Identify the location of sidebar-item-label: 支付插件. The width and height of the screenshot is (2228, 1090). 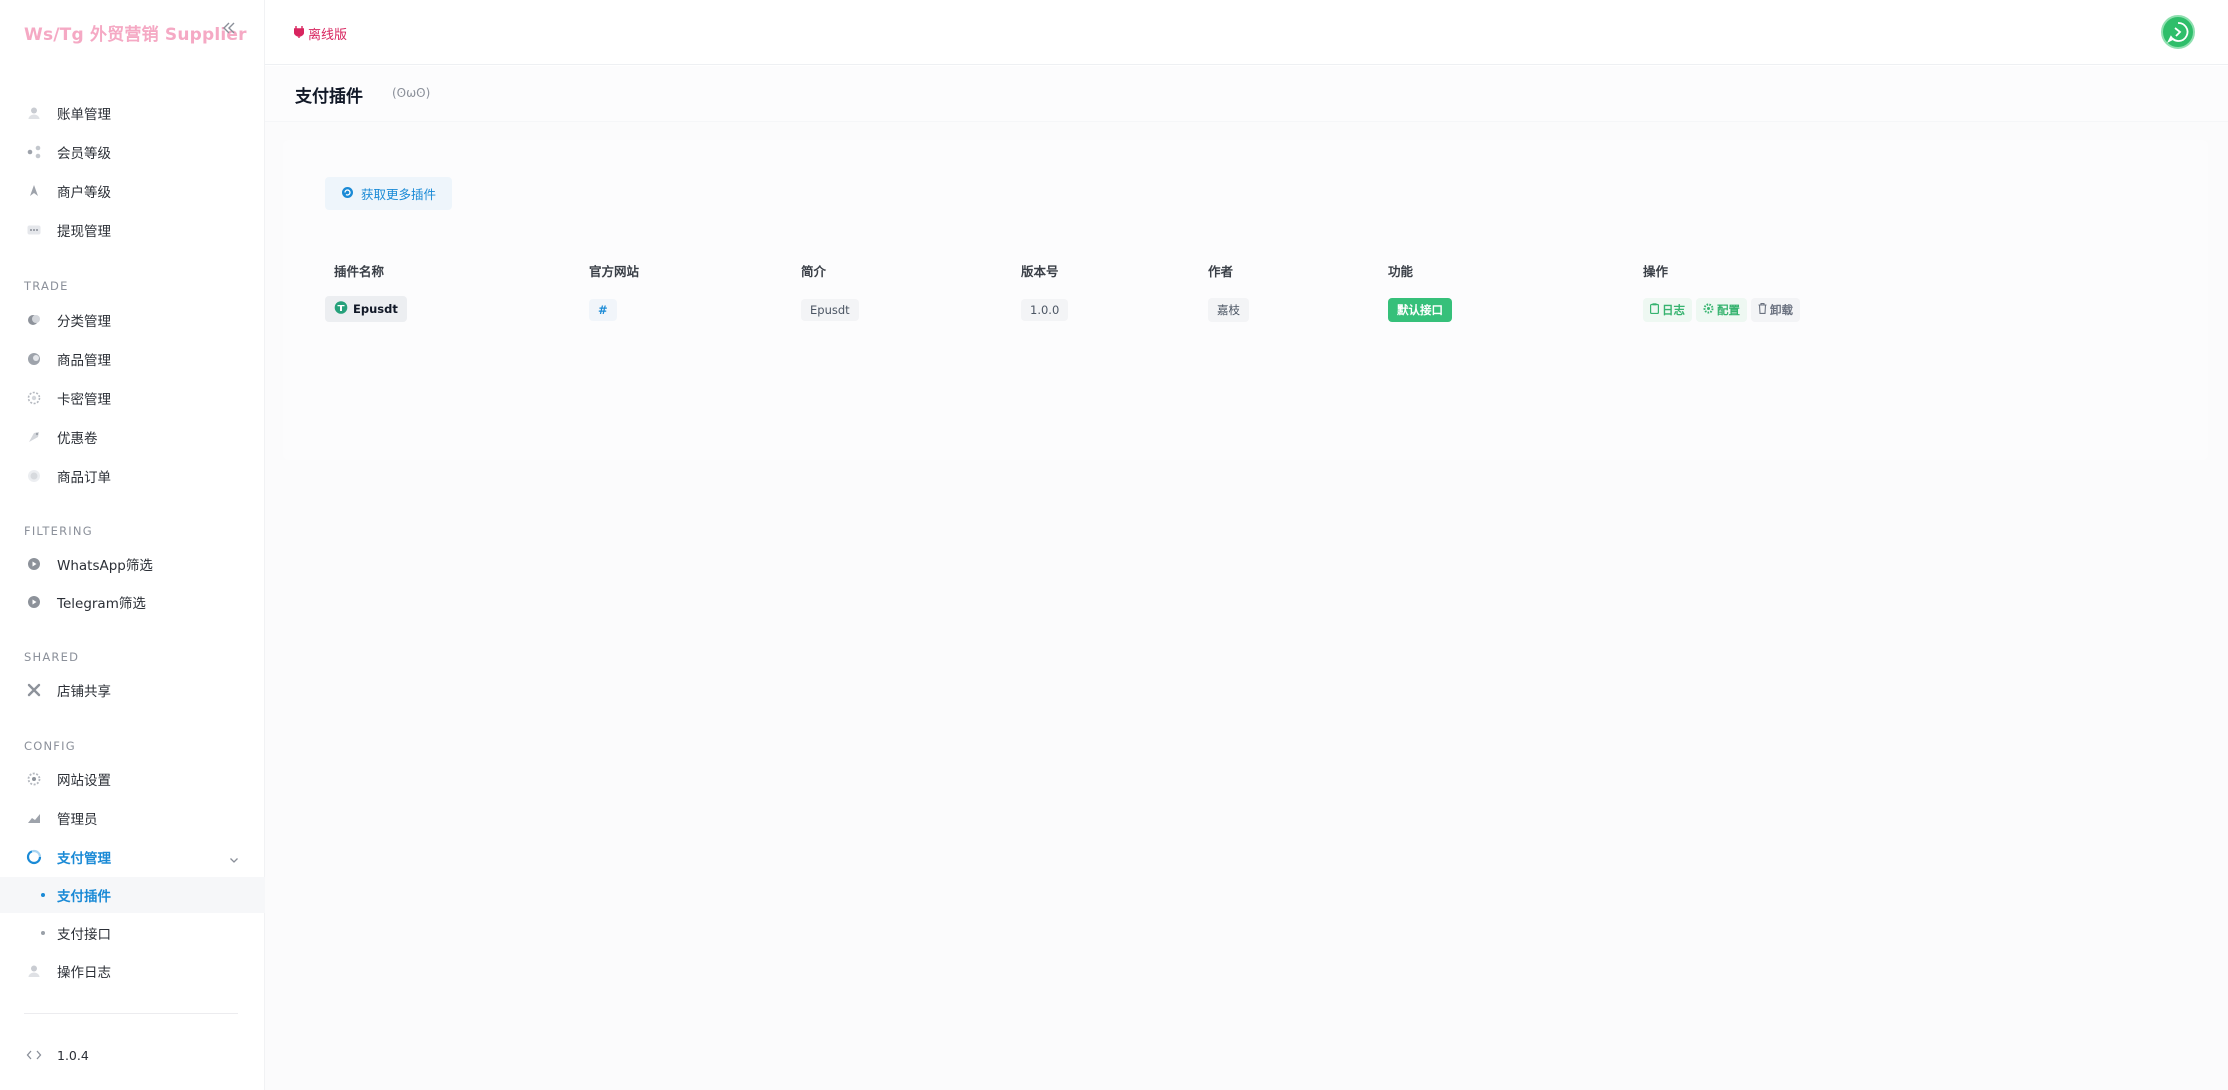
(84, 897).